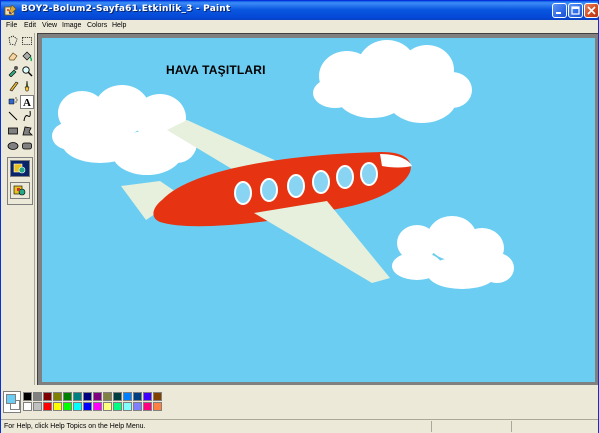  Describe the element at coordinates (30, 25) in the screenshot. I see `menu-edit: Edit` at that location.